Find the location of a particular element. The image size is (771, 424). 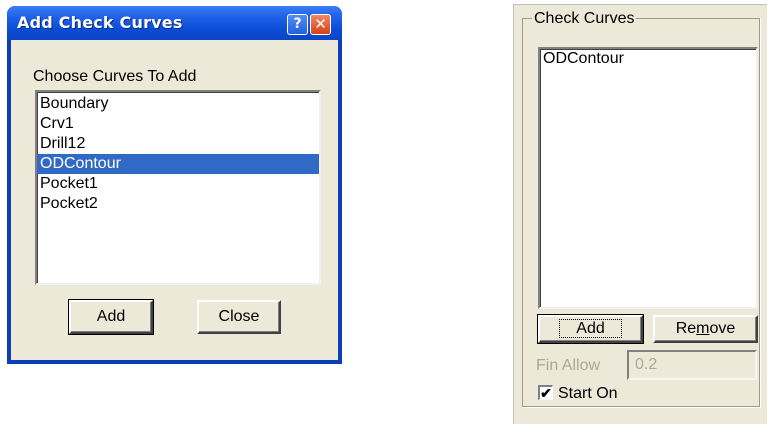

add-button: Add is located at coordinates (111, 317).